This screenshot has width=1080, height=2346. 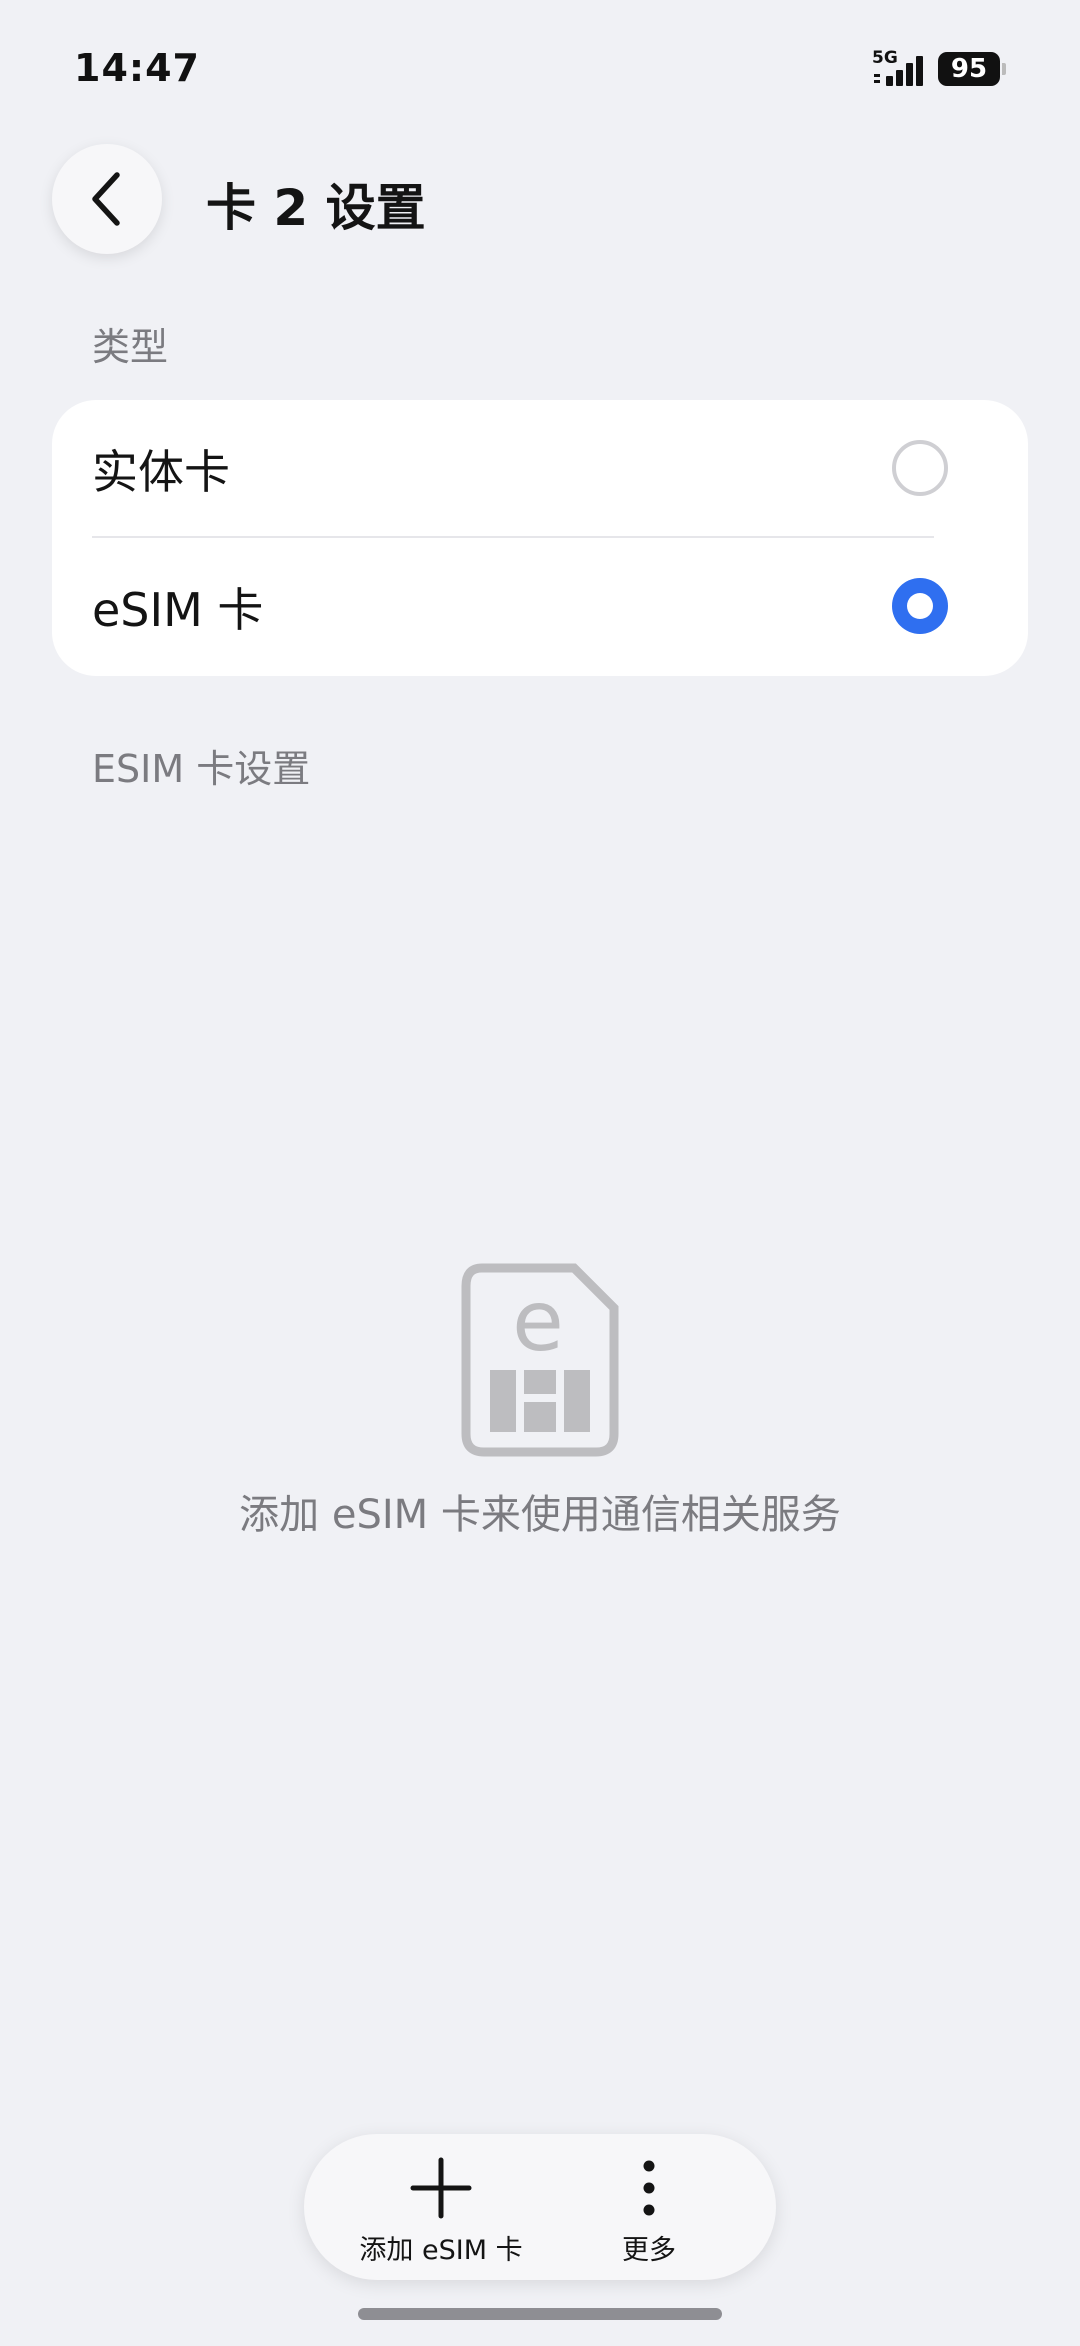 What do you see at coordinates (178, 610) in the screenshot?
I see `option-label: eSIM 卡` at bounding box center [178, 610].